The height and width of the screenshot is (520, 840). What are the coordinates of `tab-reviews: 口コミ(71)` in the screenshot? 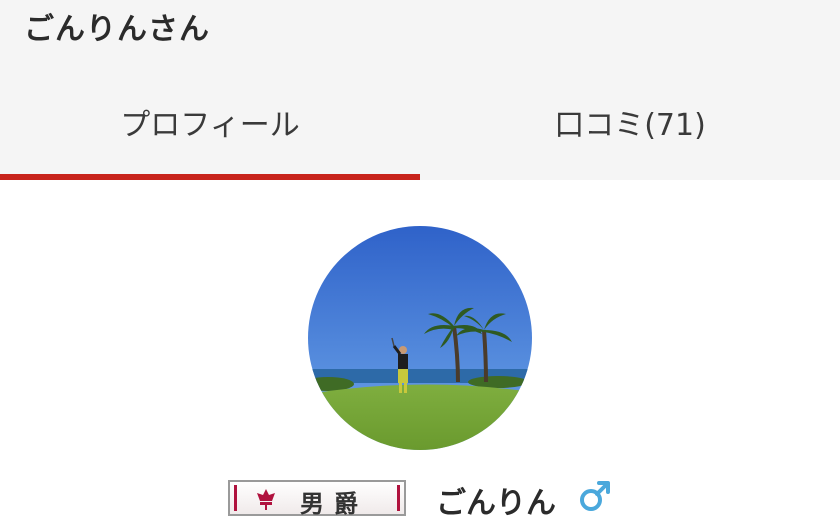 It's located at (630, 125).